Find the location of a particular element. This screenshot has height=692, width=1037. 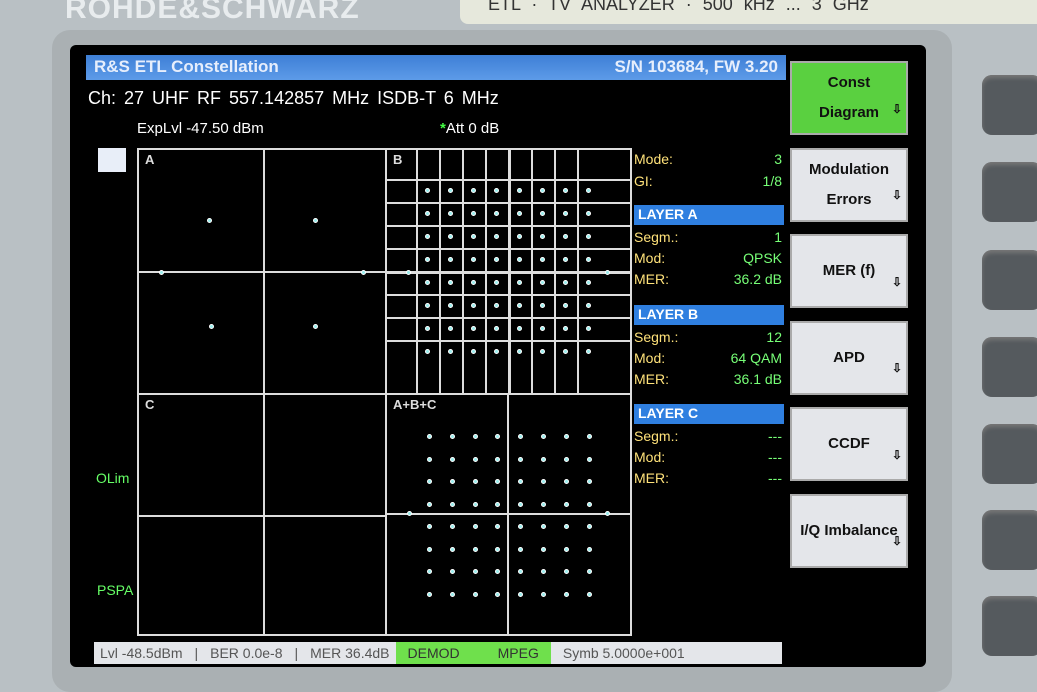

softkey-label: APD is located at coordinates (849, 357).